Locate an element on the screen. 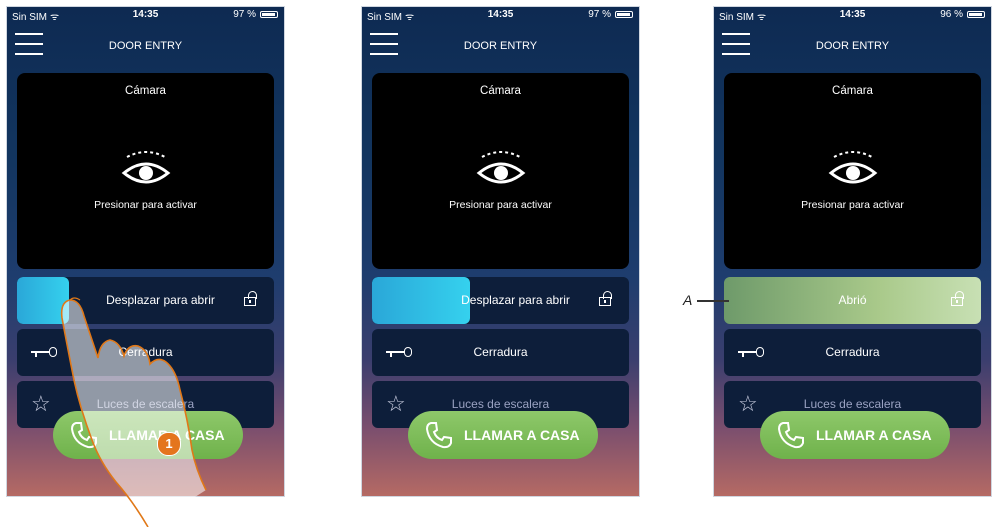  callout-line is located at coordinates (713, 301).